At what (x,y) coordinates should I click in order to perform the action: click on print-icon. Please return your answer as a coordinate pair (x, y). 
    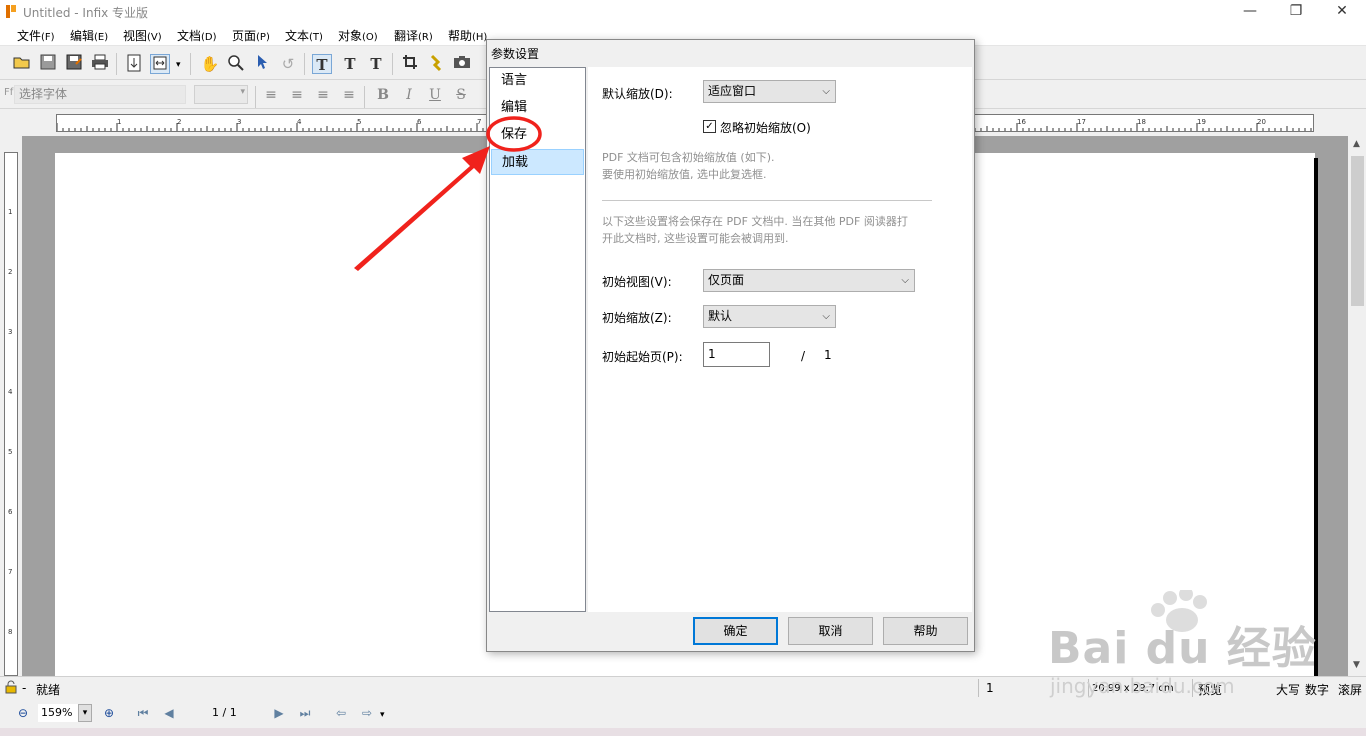
    Looking at the image, I should click on (100, 64).